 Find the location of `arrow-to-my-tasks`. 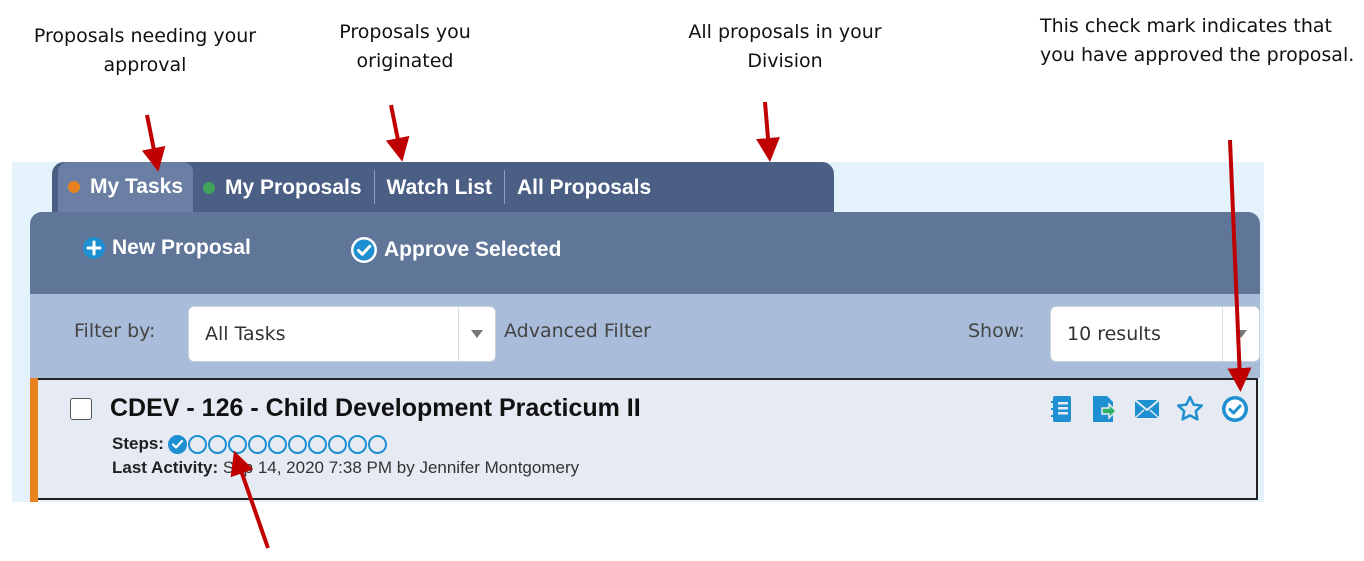

arrow-to-my-tasks is located at coordinates (153, 143).